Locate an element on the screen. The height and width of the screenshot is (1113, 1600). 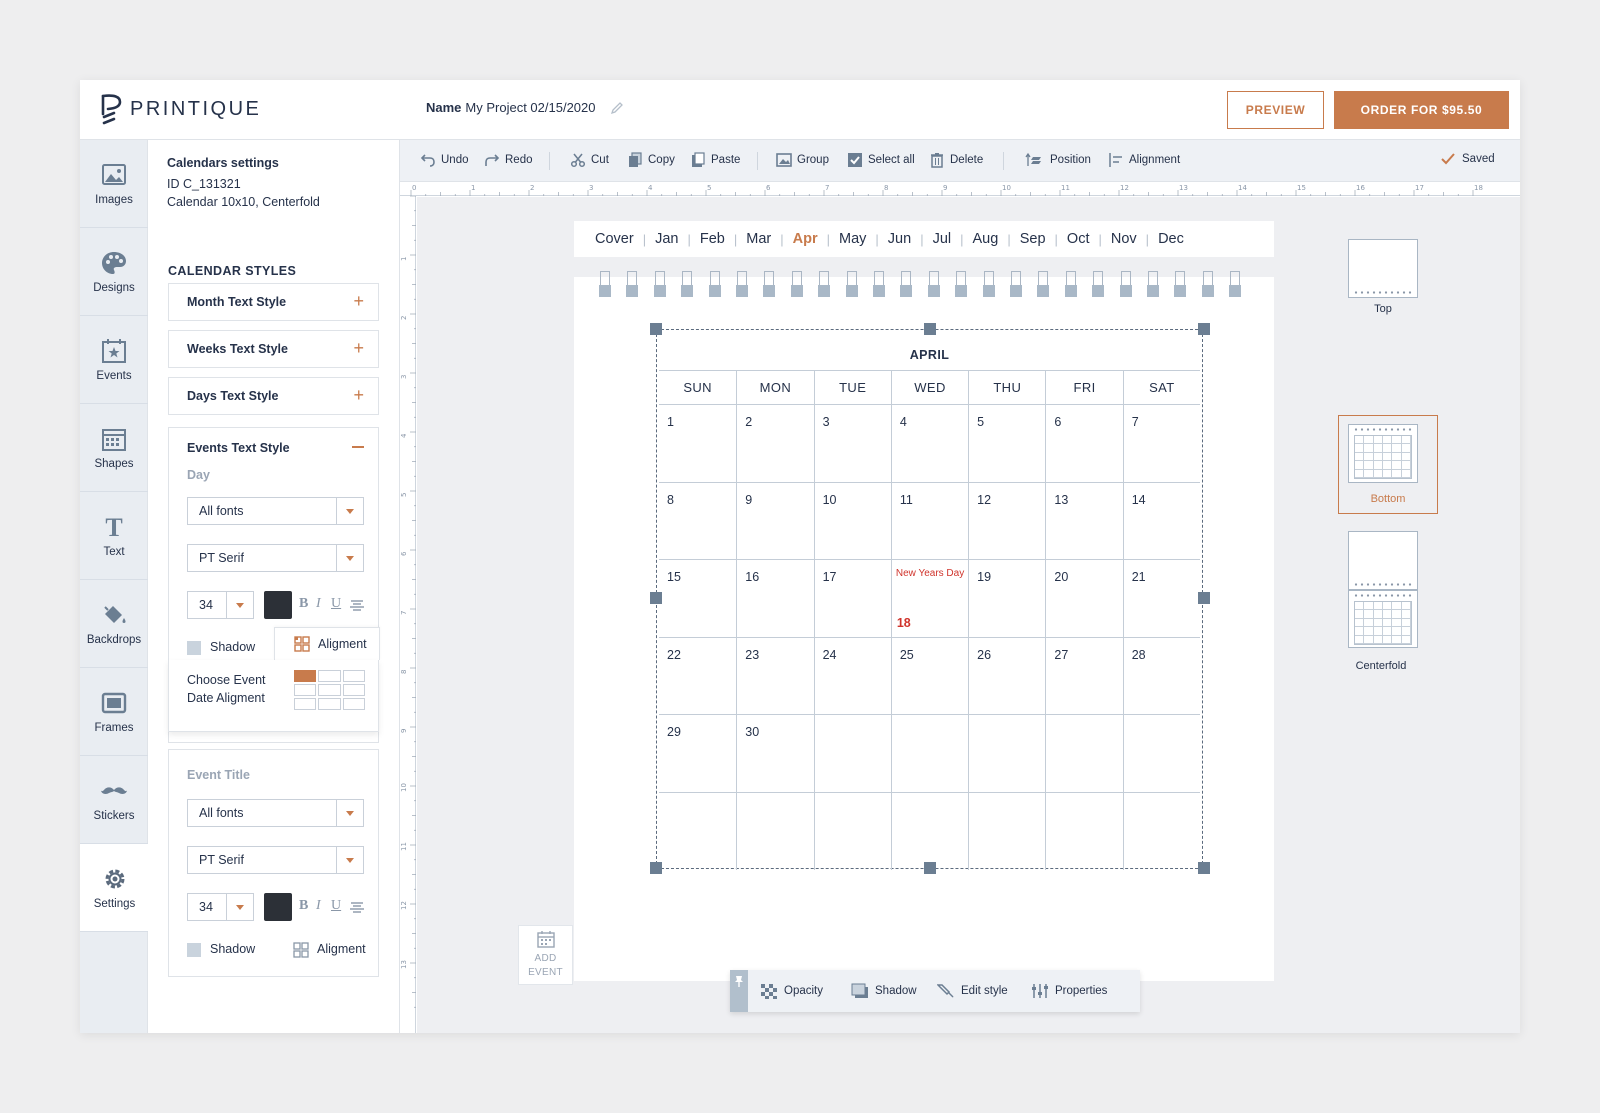
group-button: Group is located at coordinates (802, 160).